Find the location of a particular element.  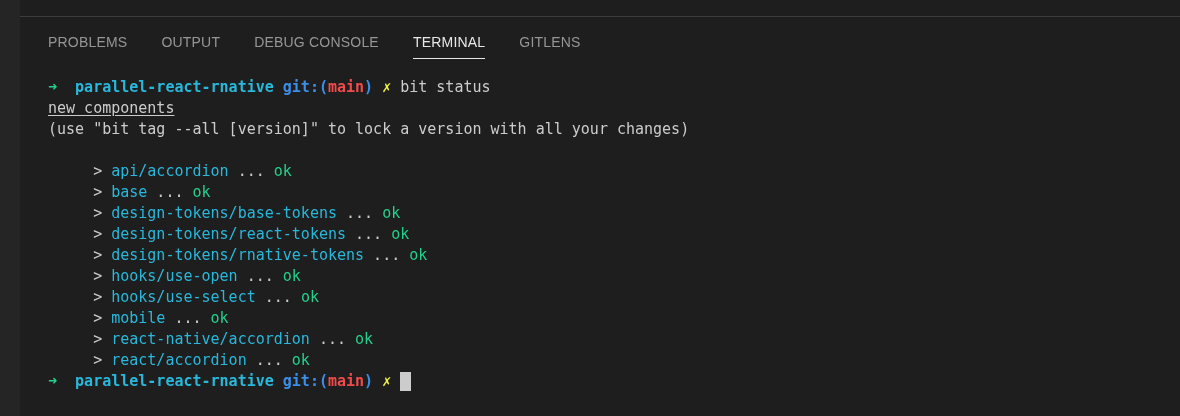

component-line: > hooks/use-open ... ok is located at coordinates (196, 276).